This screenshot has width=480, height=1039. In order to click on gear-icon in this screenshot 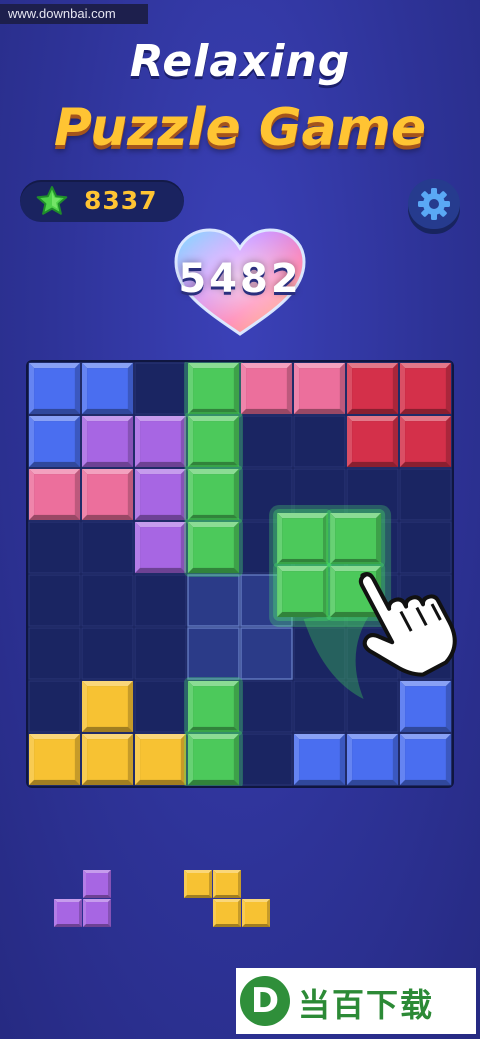, I will do `click(434, 204)`.